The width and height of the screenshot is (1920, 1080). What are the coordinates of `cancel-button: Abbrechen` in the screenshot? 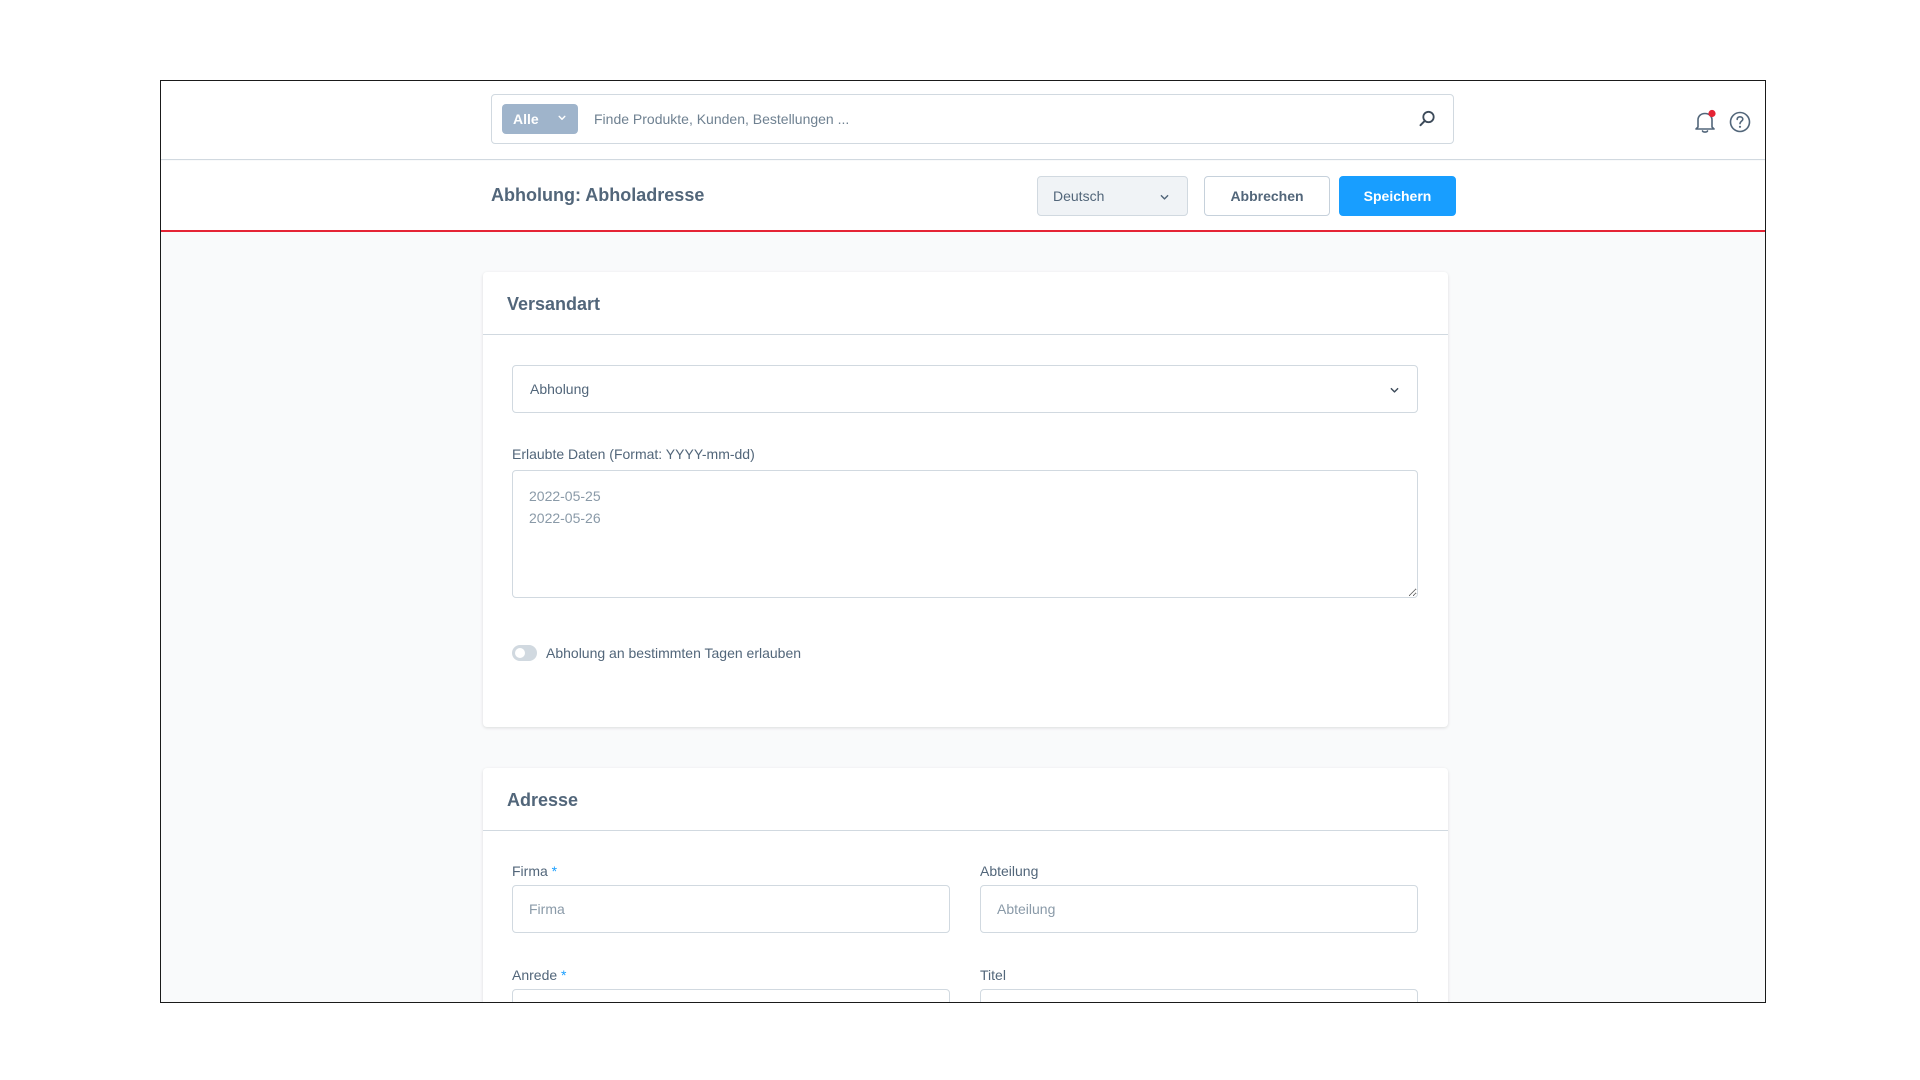 It's located at (1267, 196).